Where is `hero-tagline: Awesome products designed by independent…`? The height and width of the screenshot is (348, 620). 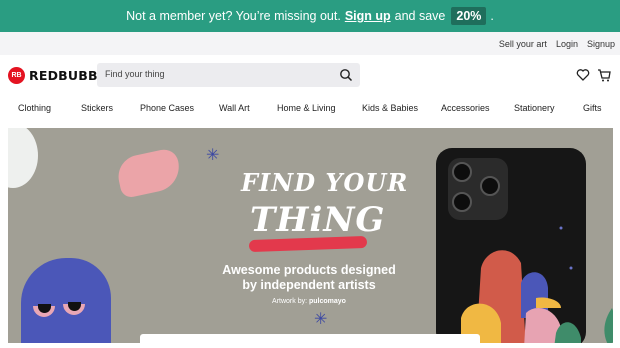 hero-tagline: Awesome products designed by independent… is located at coordinates (309, 277).